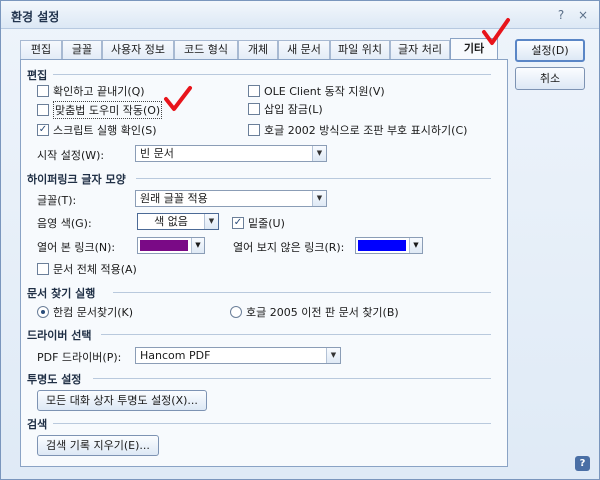 The height and width of the screenshot is (480, 600). What do you see at coordinates (289, 247) in the screenshot?
I see `unvisited-link-label: 열어 보지 않은 링크(R):` at bounding box center [289, 247].